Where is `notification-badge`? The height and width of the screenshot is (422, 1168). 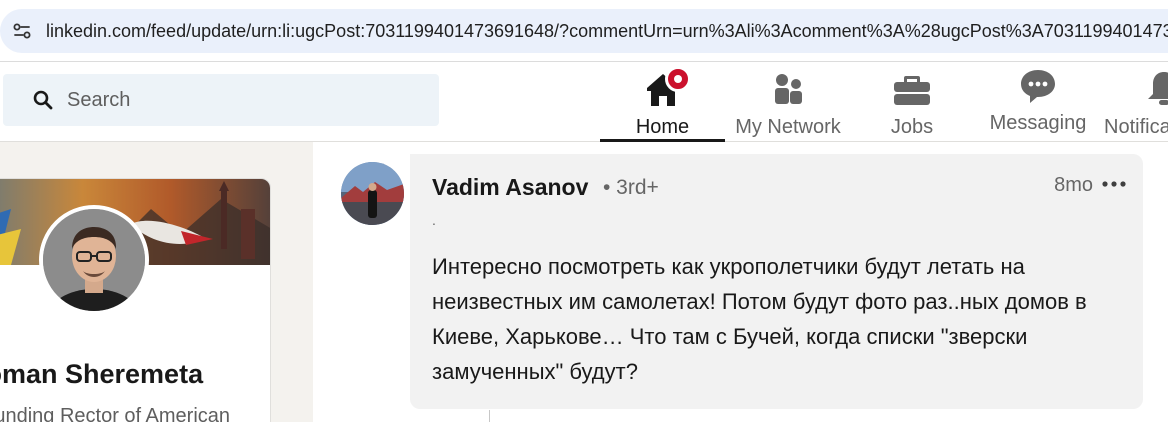
notification-badge is located at coordinates (677, 79).